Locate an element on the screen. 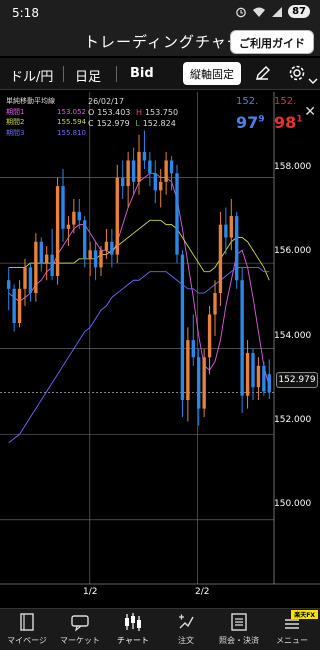 This screenshot has height=650, width=320. high-value: 153.750 is located at coordinates (161, 112).